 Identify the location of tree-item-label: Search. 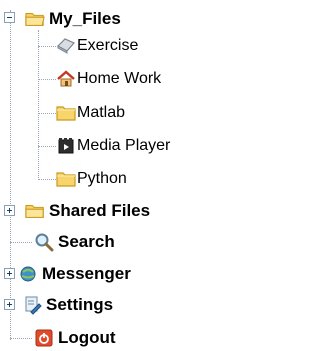
(86, 241).